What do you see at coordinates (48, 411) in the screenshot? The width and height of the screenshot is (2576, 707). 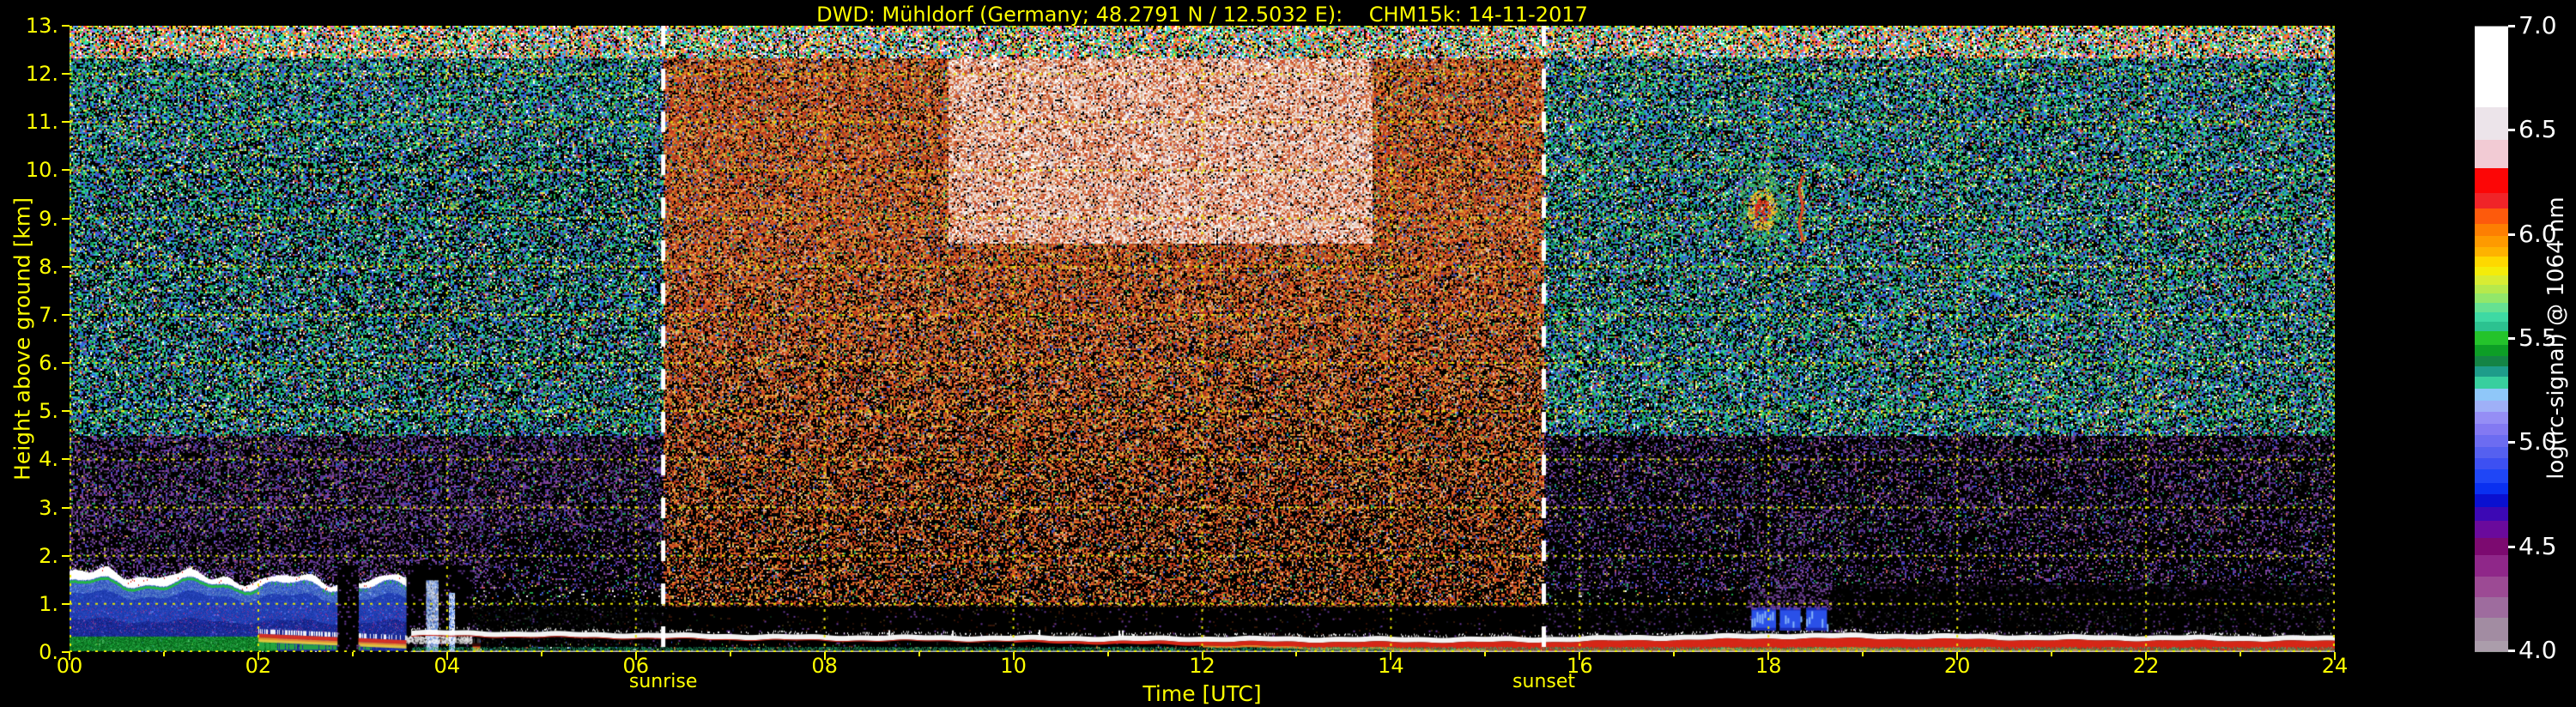 I see `y-tick-label: 5.` at bounding box center [48, 411].